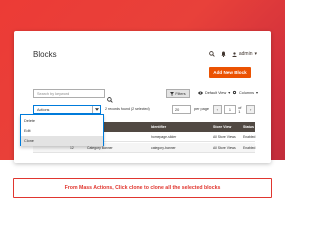  Describe the element at coordinates (240, 109) in the screenshot. I see `page-total: of 1` at that location.